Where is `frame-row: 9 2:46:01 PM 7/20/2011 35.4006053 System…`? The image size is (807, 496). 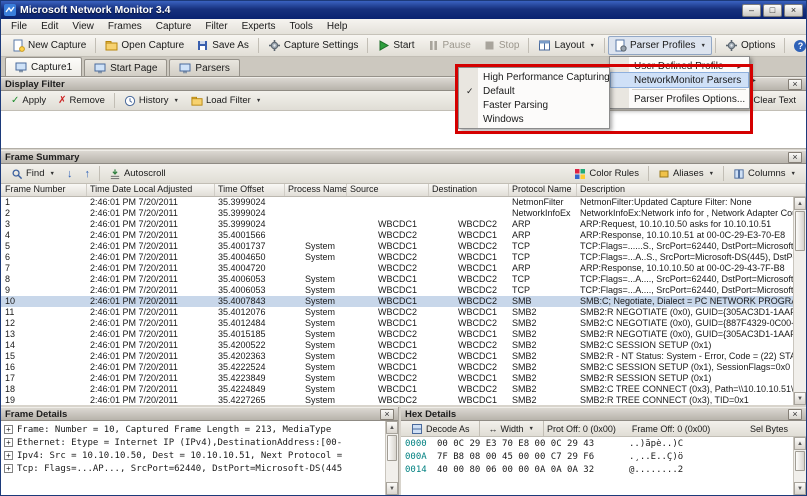 frame-row: 9 2:46:01 PM 7/20/2011 35.4006053 System… is located at coordinates (397, 290).